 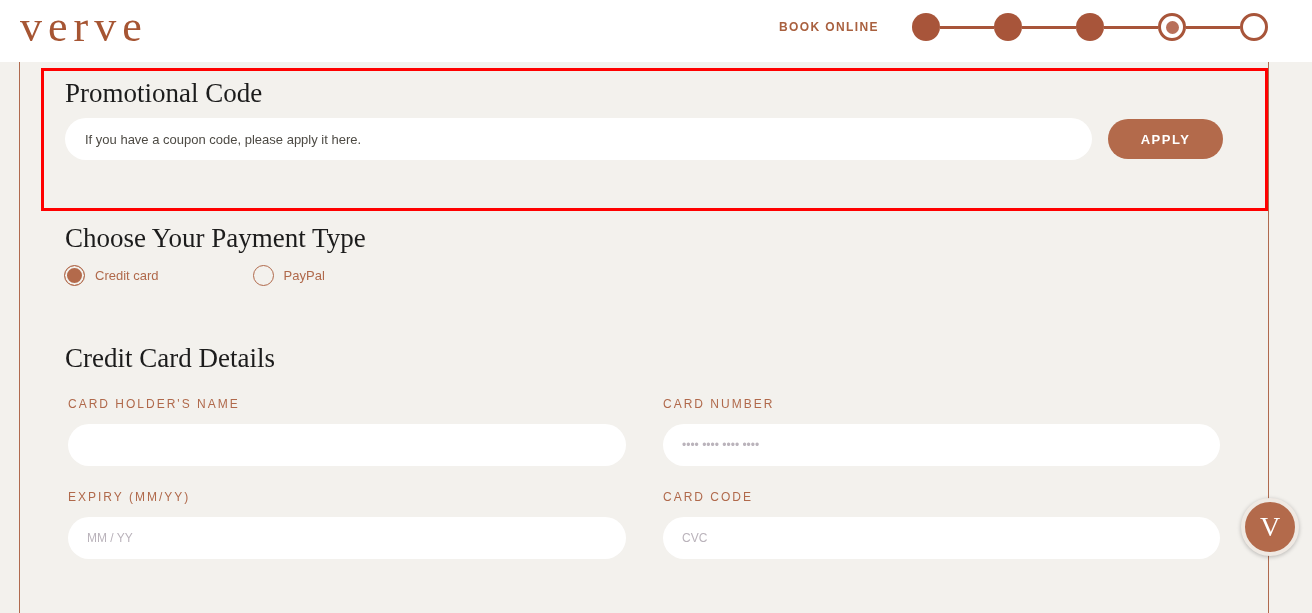 What do you see at coordinates (719, 404) in the screenshot?
I see `field-label: CARD NUMBER` at bounding box center [719, 404].